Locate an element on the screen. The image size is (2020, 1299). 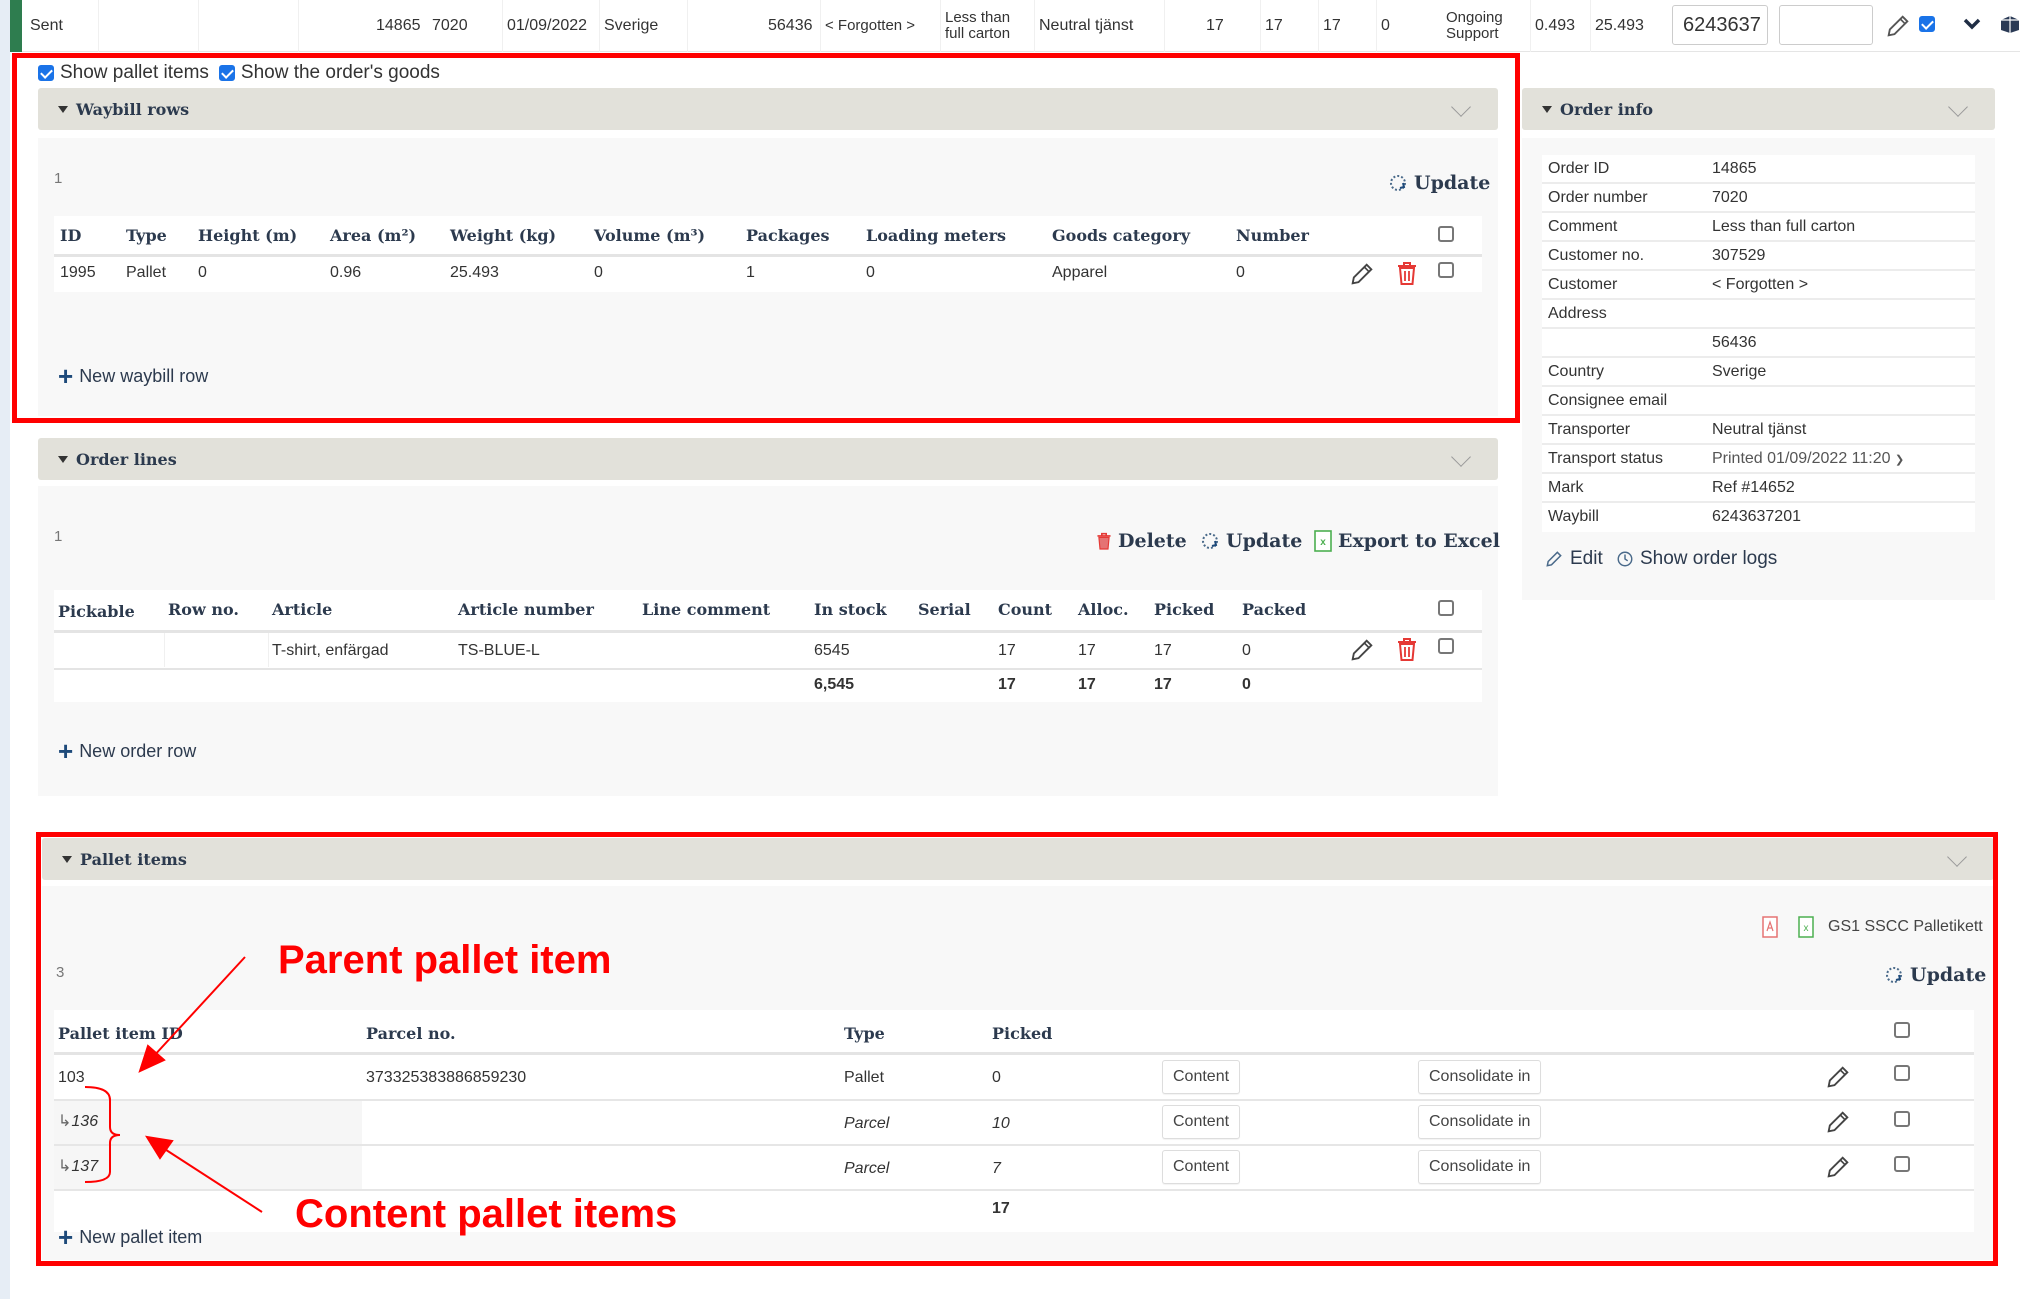
total-alloc: 17 is located at coordinates (1087, 684).